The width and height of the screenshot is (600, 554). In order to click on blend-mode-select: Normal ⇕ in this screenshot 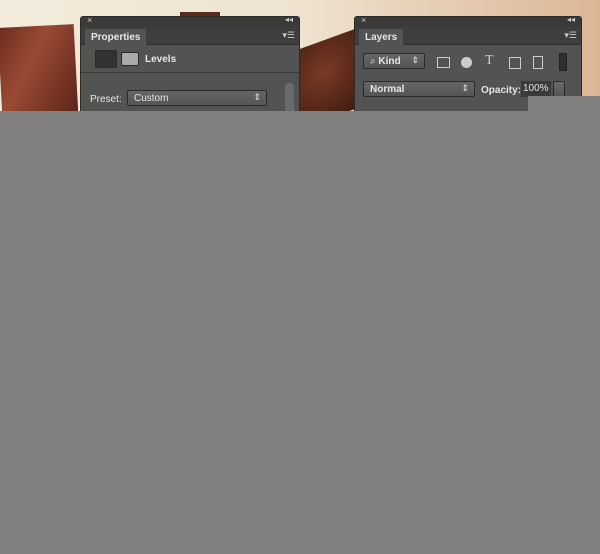, I will do `click(419, 89)`.